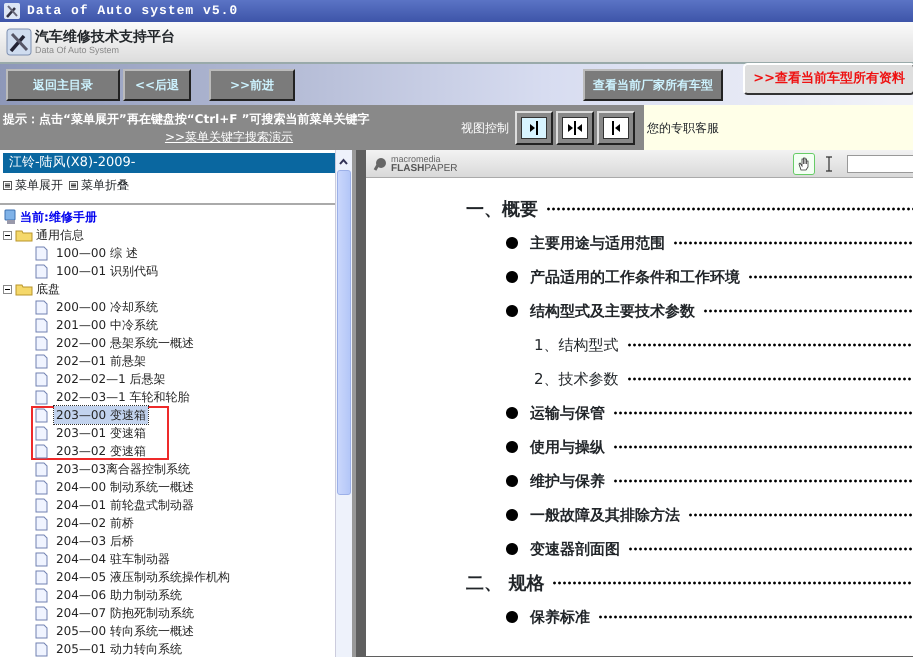 This screenshot has height=657, width=913. Describe the element at coordinates (48, 289) in the screenshot. I see `folder-label: 底盘` at that location.